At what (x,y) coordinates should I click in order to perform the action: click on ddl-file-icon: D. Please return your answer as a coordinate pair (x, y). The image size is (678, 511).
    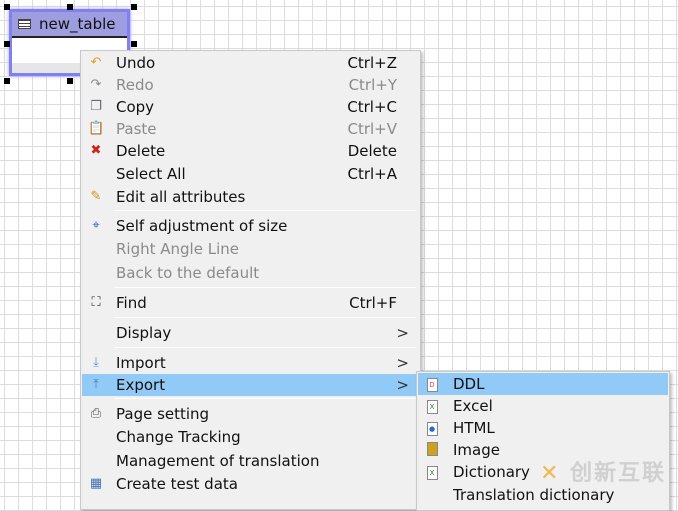
    Looking at the image, I should click on (432, 384).